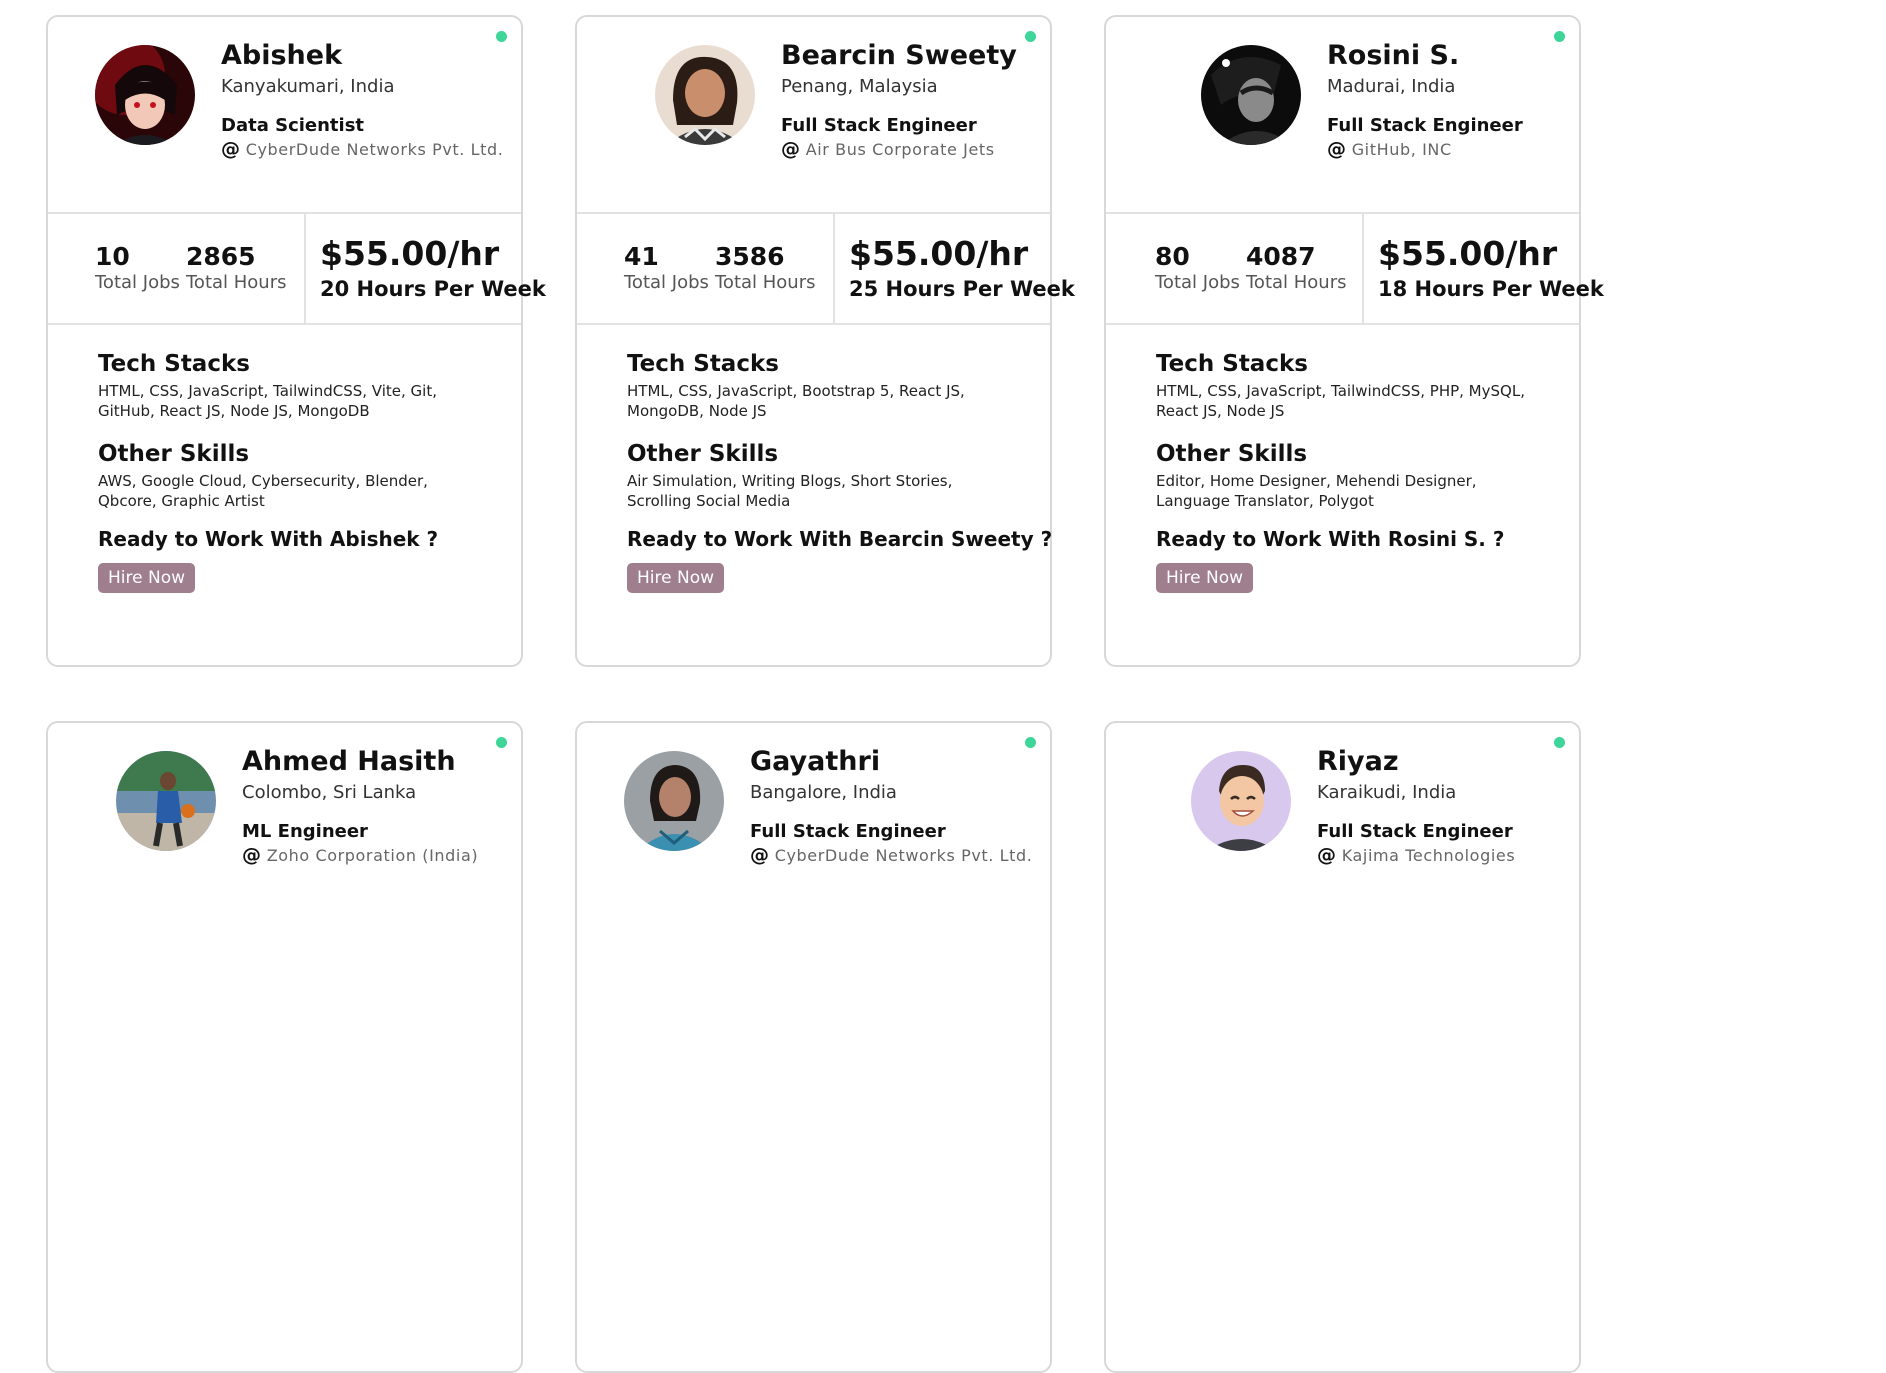  Describe the element at coordinates (112, 256) in the screenshot. I see `total-jobs-value: 10` at that location.